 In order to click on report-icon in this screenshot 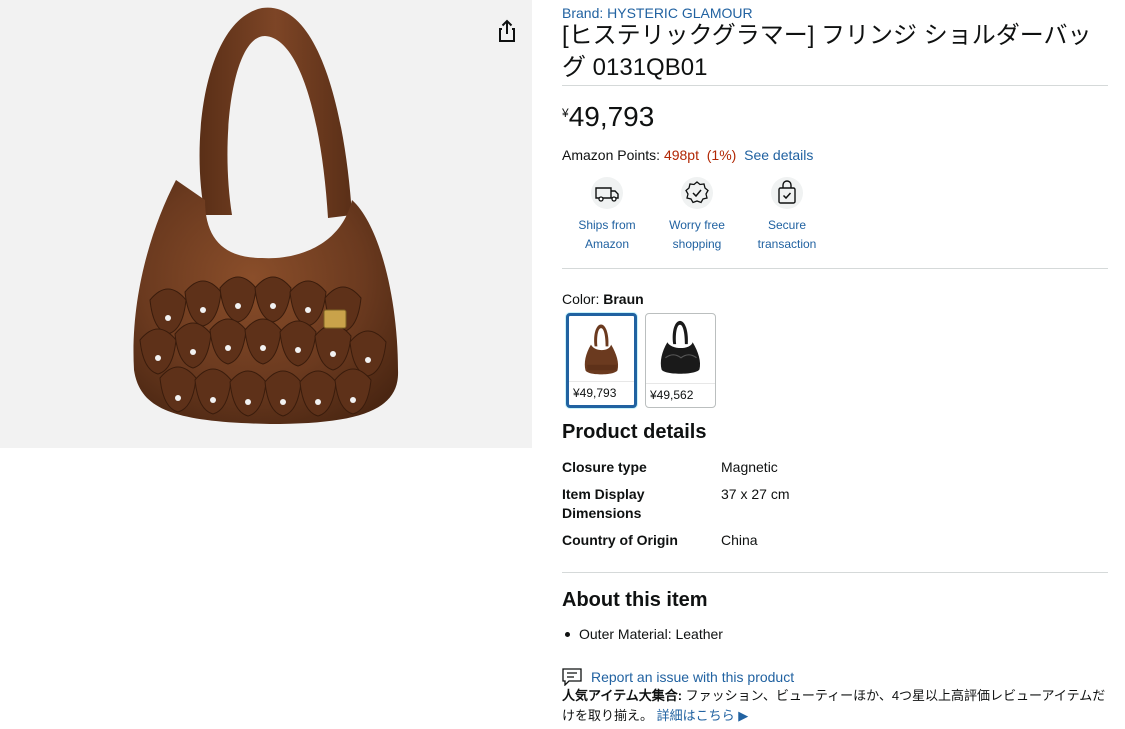, I will do `click(572, 677)`.